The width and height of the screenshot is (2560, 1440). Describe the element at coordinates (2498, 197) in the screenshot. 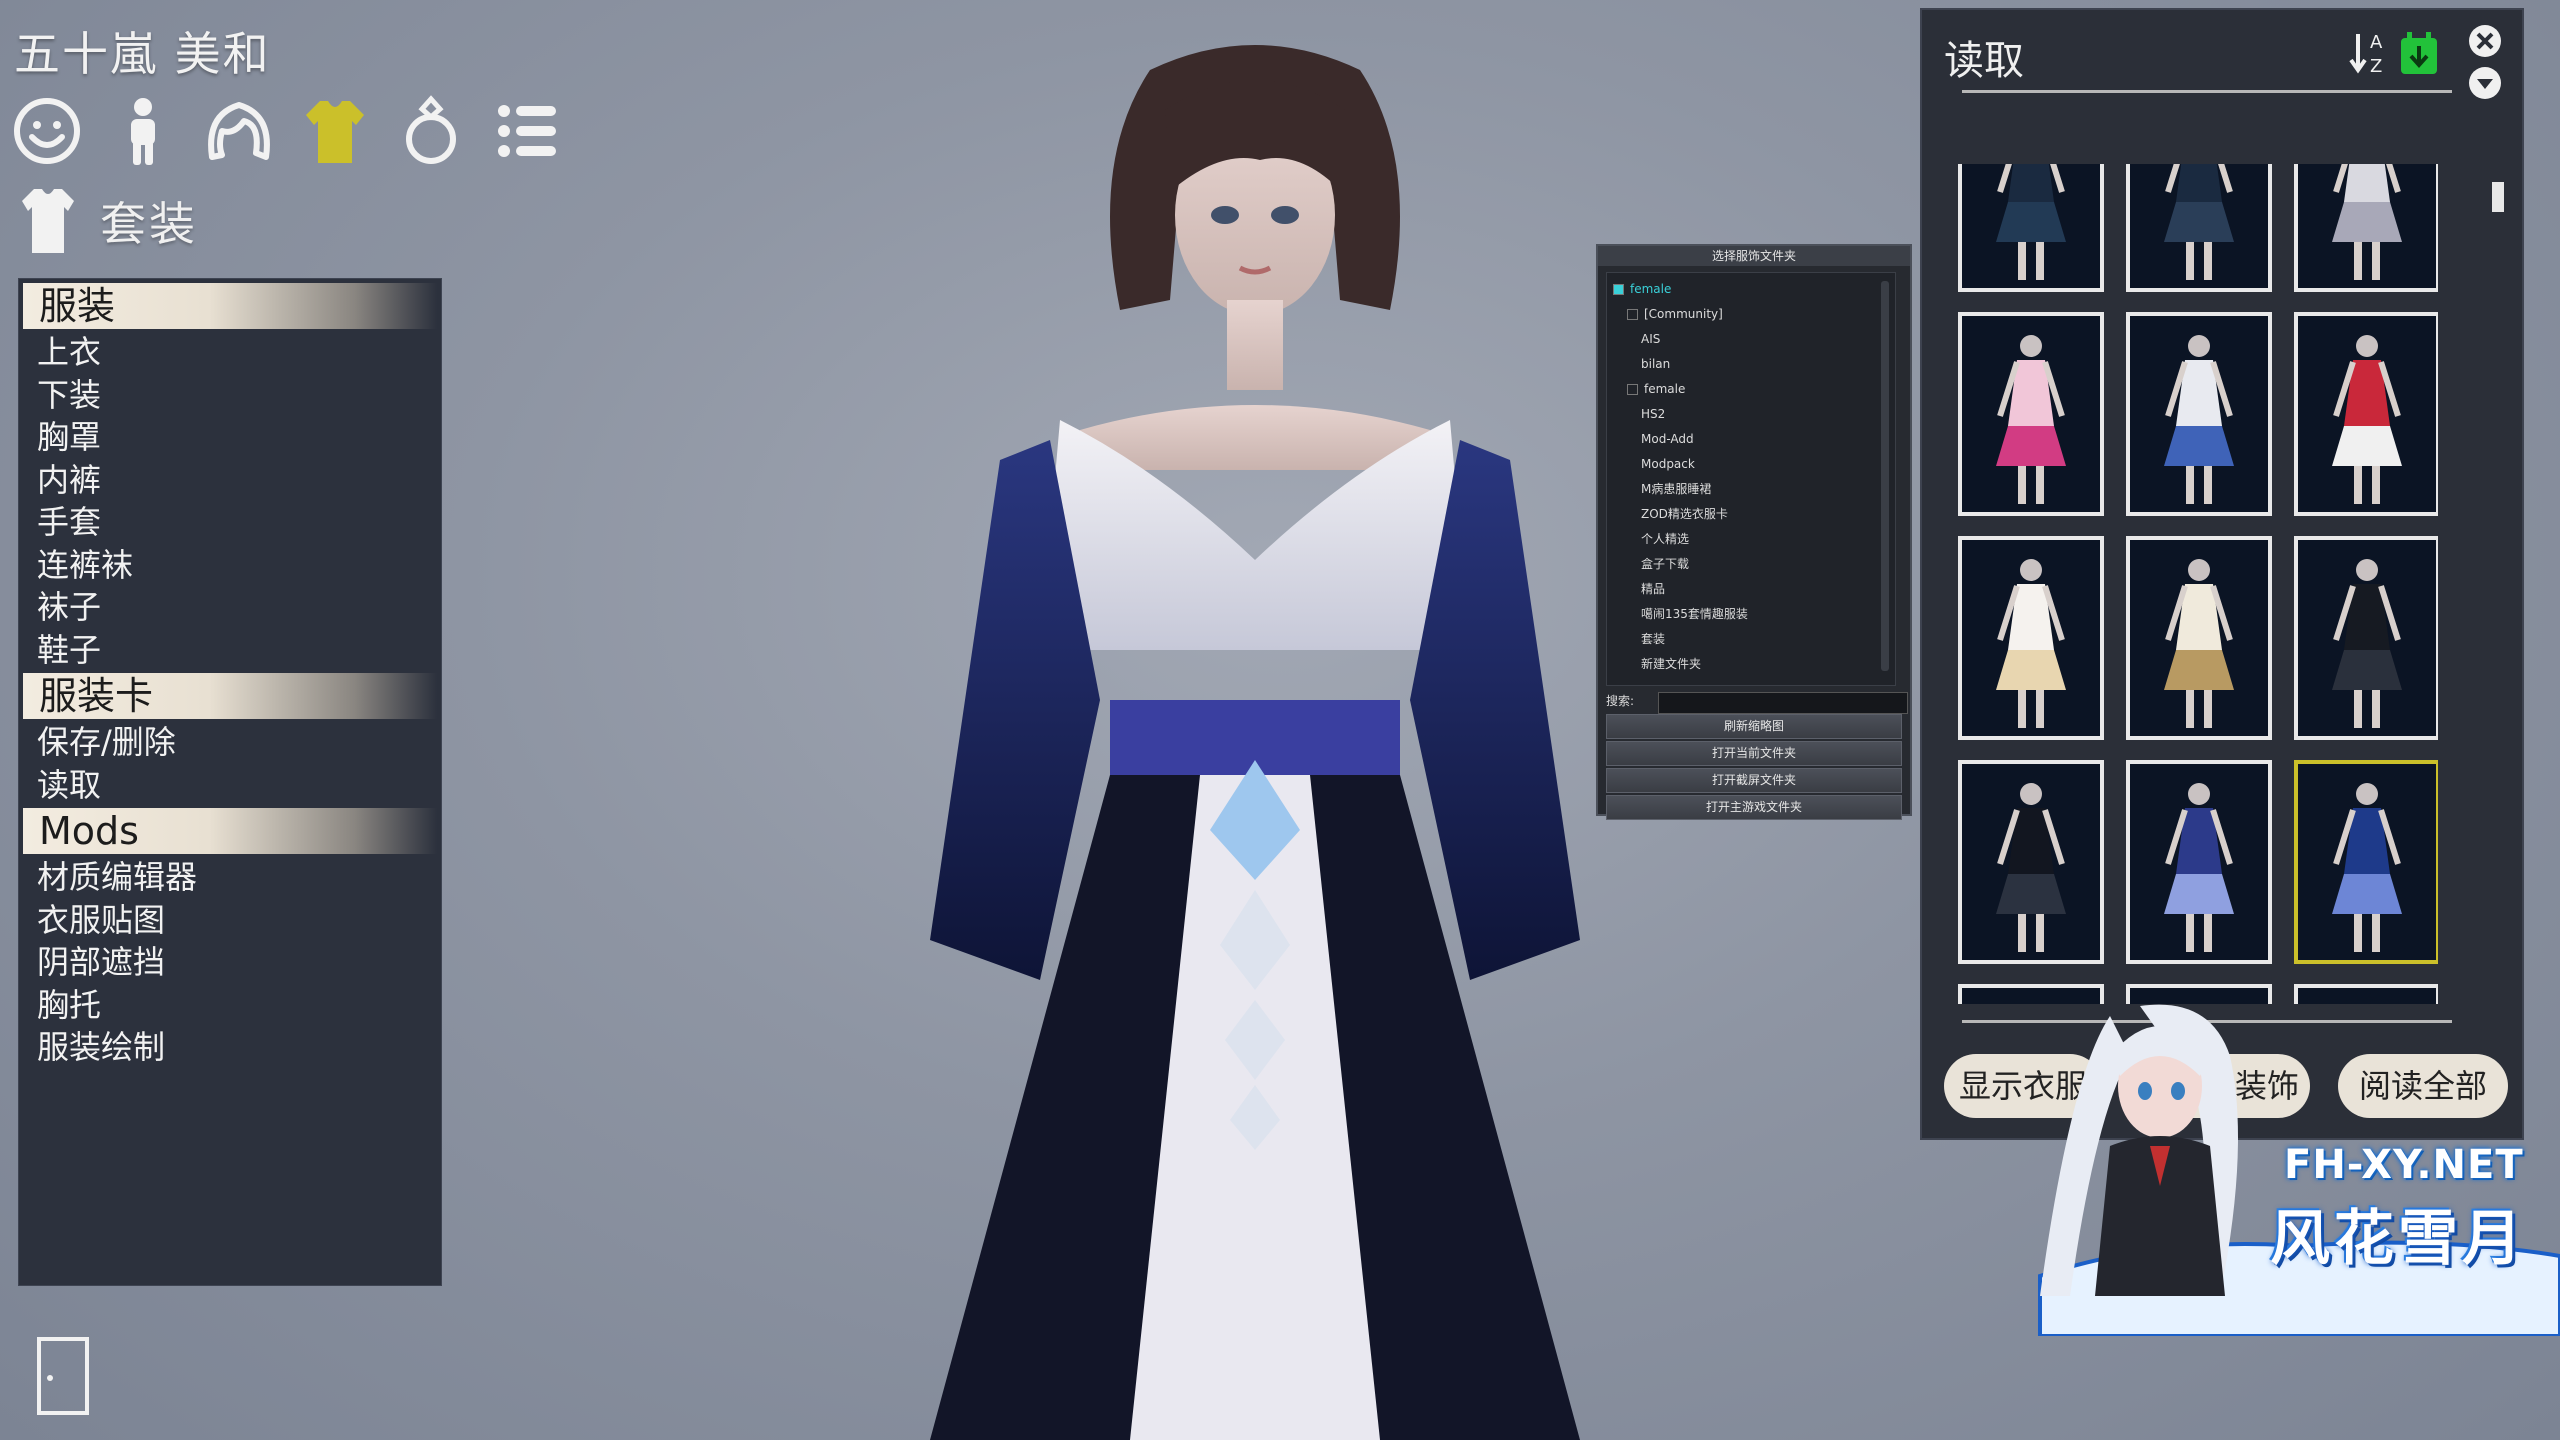

I see `outfit-grid-scrollbar` at that location.